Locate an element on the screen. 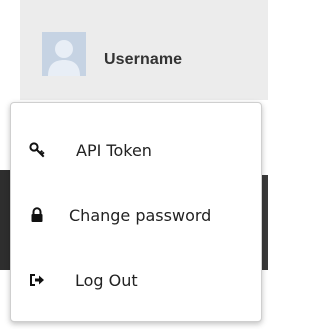  username-label: Username is located at coordinates (143, 59).